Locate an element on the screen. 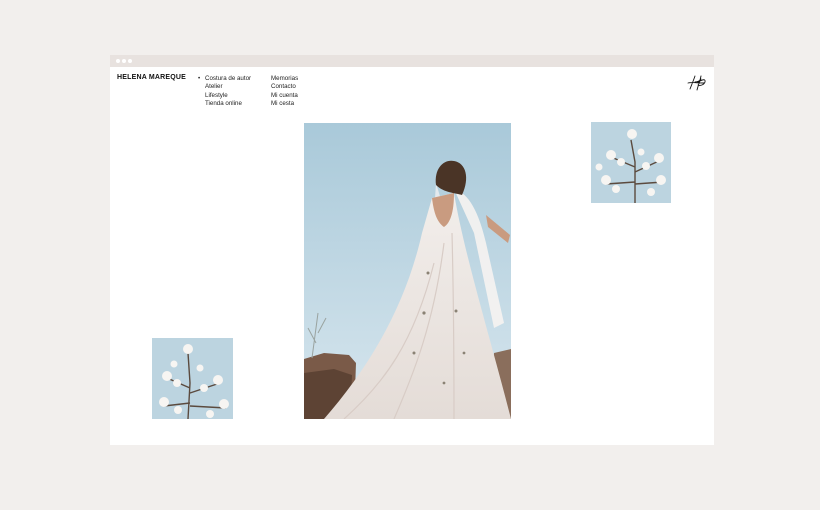 The height and width of the screenshot is (510, 820). hm-monogram-icon is located at coordinates (697, 83).